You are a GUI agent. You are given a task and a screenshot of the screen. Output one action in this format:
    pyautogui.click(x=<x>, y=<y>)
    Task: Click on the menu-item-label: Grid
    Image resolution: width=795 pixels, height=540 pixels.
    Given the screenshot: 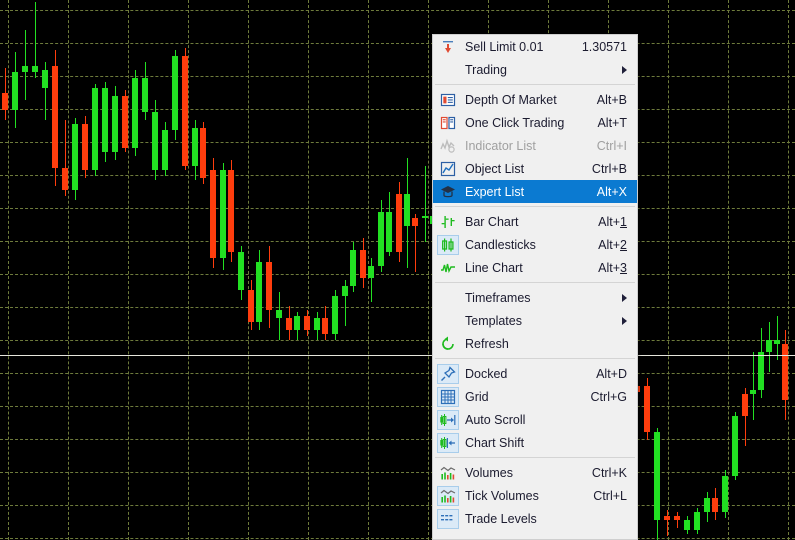 What is the action you would take?
    pyautogui.click(x=477, y=396)
    